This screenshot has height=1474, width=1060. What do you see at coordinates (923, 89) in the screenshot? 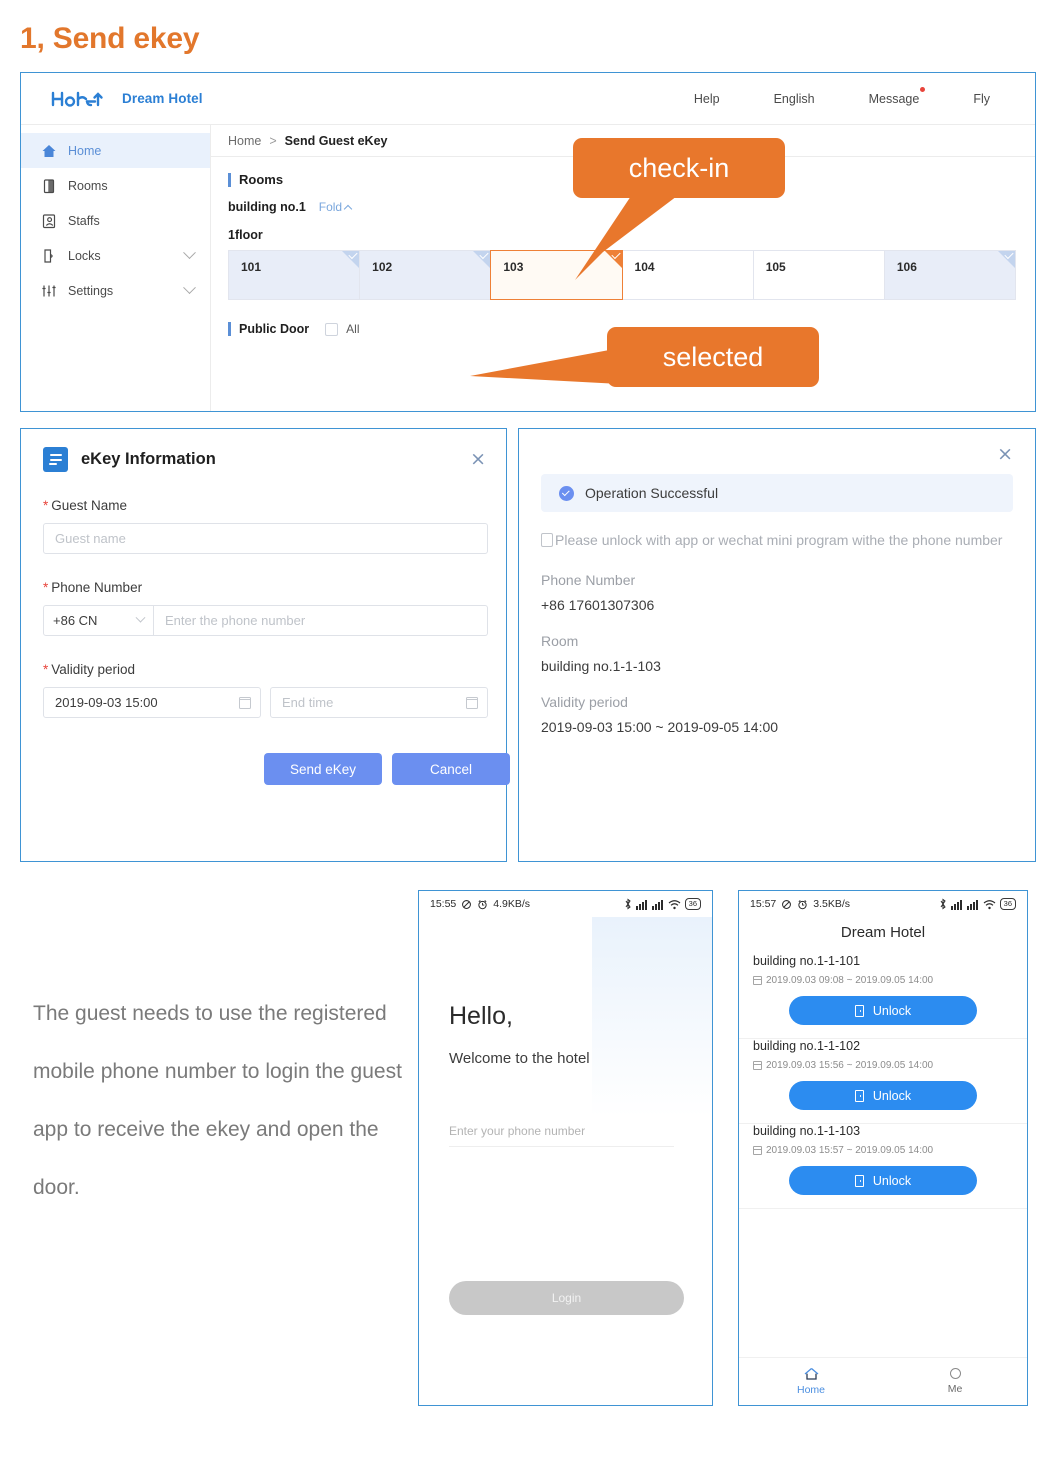
I see `notification-dot-icon` at bounding box center [923, 89].